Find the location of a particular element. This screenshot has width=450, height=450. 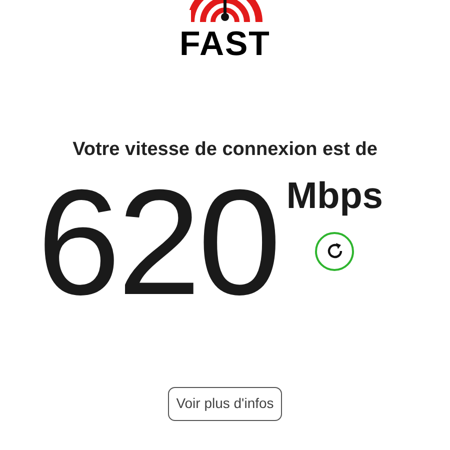

more-info-button: Voir plus d'infos is located at coordinates (225, 403).